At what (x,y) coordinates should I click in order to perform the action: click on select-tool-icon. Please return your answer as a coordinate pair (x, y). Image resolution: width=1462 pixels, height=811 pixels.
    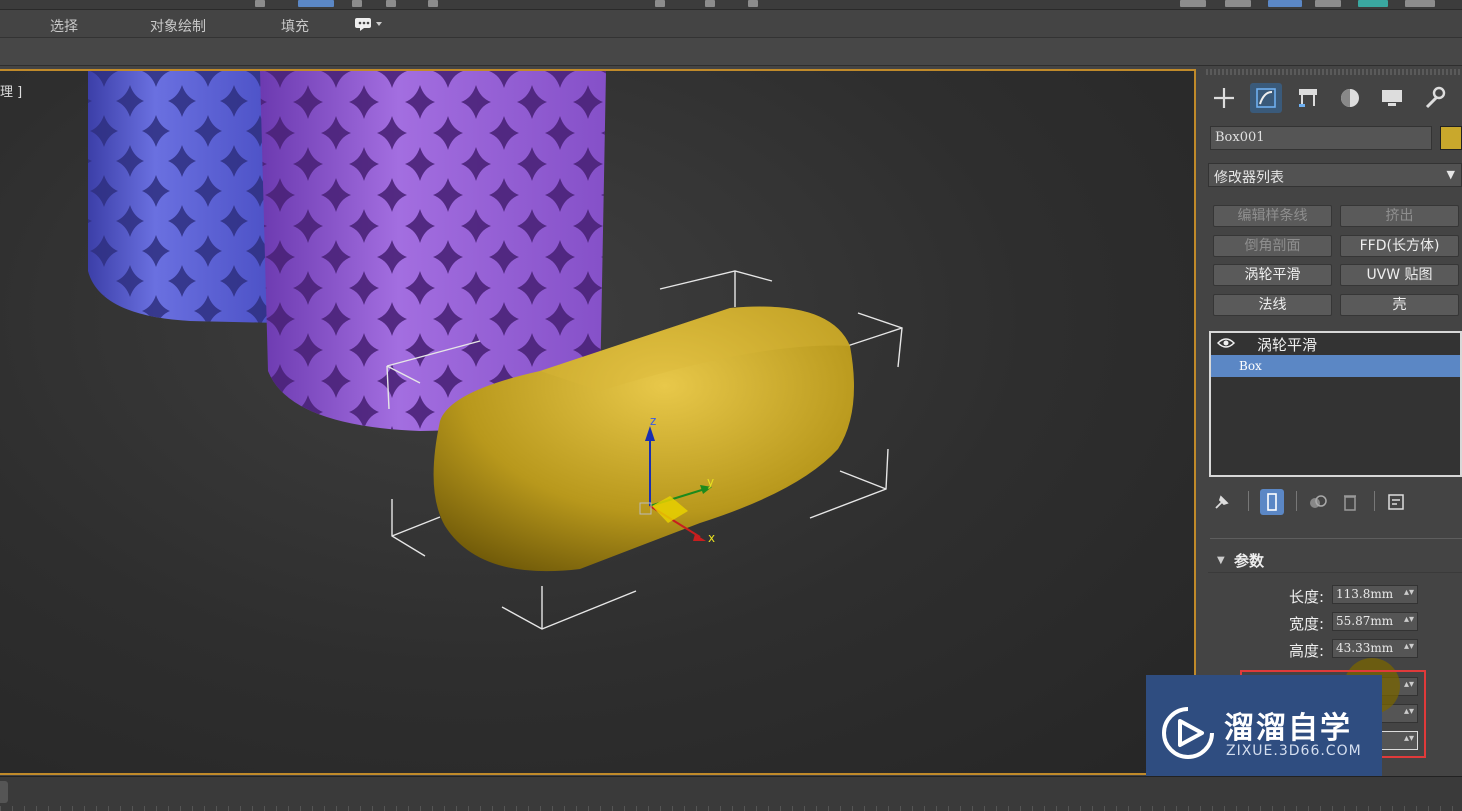
    Looking at the image, I should click on (316, 3).